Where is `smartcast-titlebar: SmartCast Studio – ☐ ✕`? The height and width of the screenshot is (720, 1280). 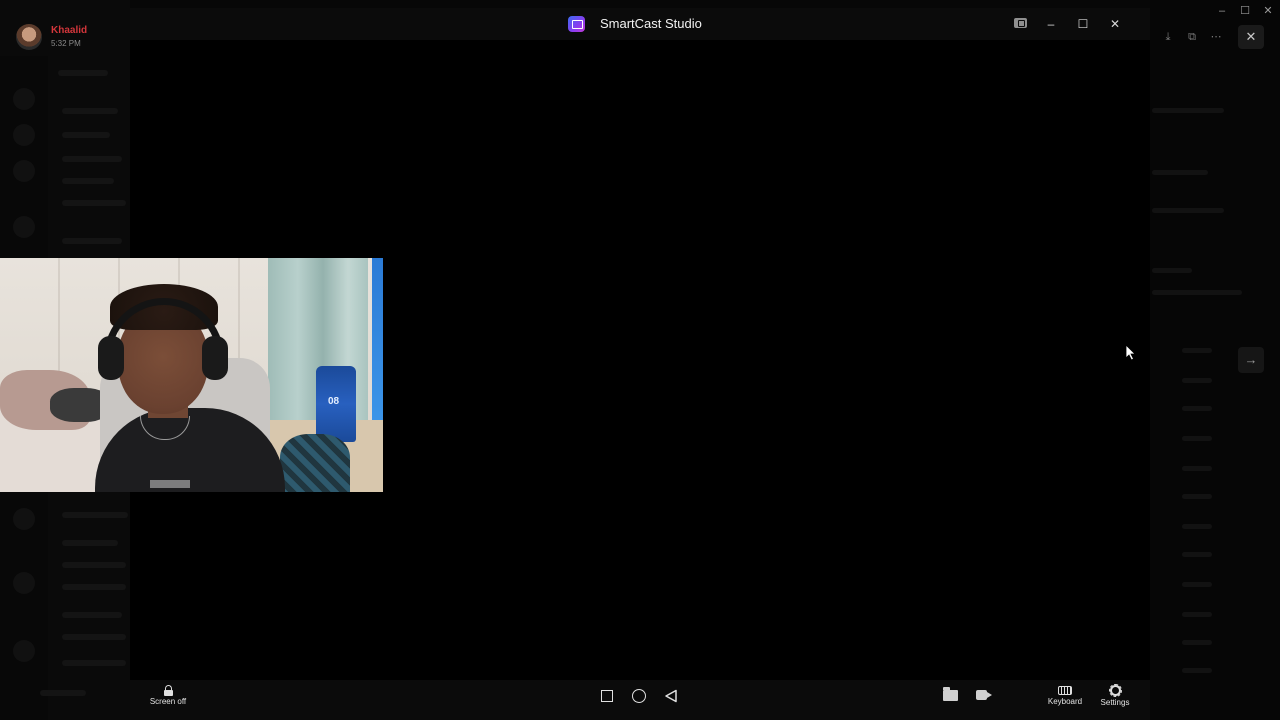
smartcast-titlebar: SmartCast Studio – ☐ ✕ is located at coordinates (640, 24).